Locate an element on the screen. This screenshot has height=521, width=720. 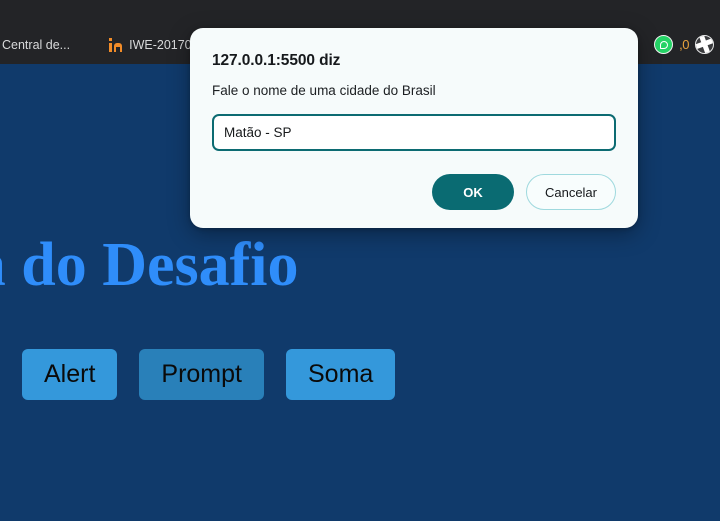
dialog-title: 127.0.0.1:5500 diz is located at coordinates (276, 60).